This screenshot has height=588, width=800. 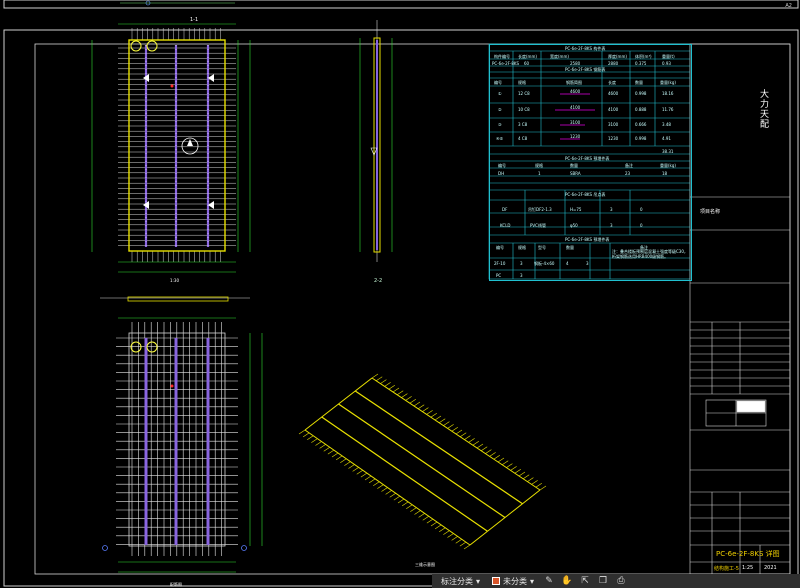 I want to click on t2-r3-c1: ③, so click(x=500, y=124).